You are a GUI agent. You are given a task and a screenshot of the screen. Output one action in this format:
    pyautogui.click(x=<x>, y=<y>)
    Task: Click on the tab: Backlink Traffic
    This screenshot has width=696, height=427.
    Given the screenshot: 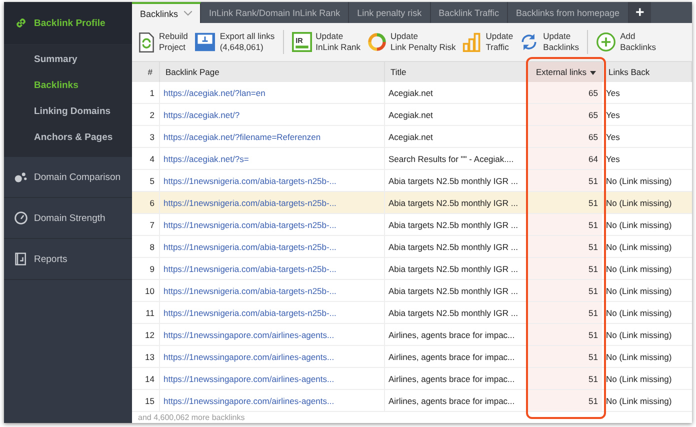 What is the action you would take?
    pyautogui.click(x=469, y=12)
    